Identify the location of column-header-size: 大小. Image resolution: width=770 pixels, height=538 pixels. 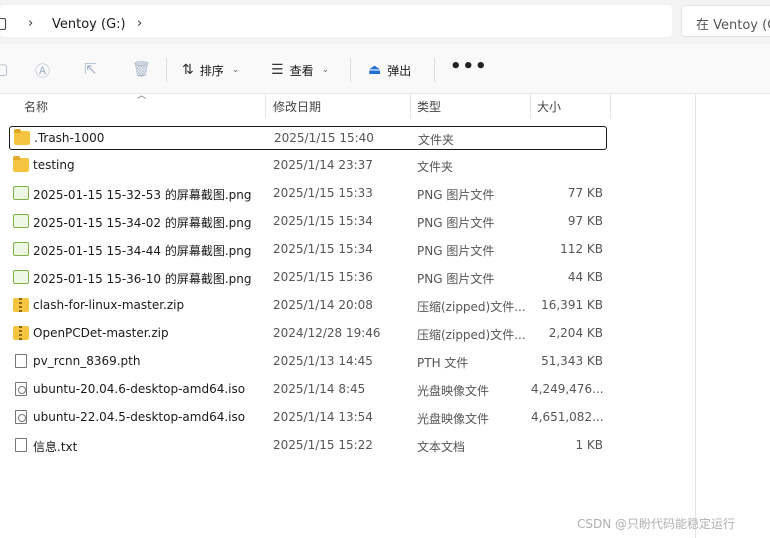
(571, 106).